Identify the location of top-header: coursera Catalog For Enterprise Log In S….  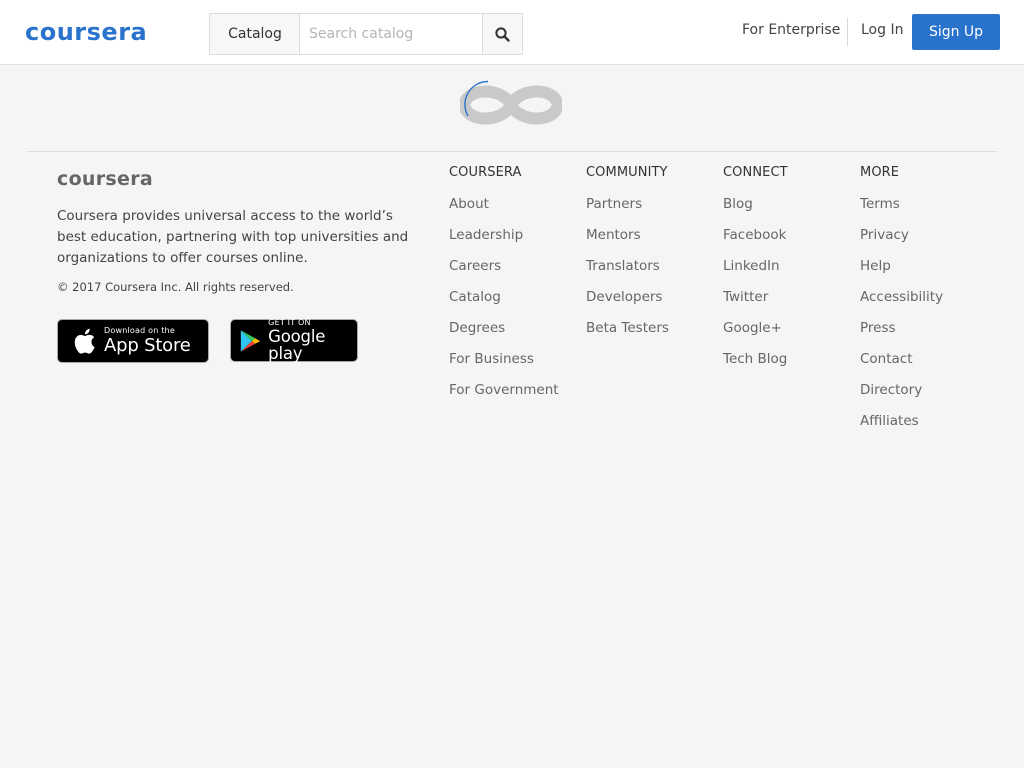
(512, 32).